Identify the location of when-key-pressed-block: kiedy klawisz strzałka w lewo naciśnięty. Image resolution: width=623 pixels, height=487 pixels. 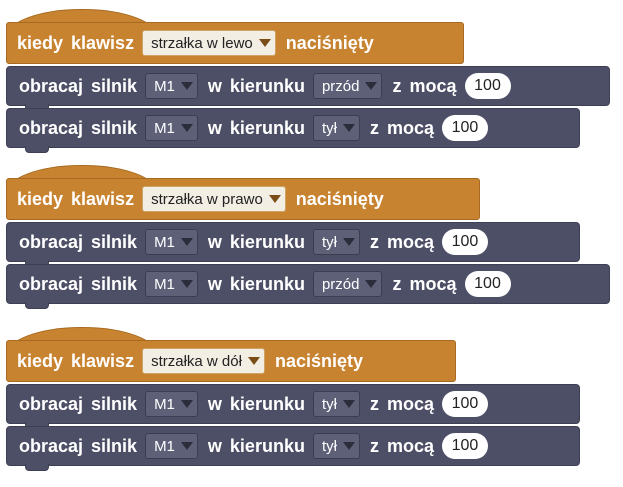
(235, 36).